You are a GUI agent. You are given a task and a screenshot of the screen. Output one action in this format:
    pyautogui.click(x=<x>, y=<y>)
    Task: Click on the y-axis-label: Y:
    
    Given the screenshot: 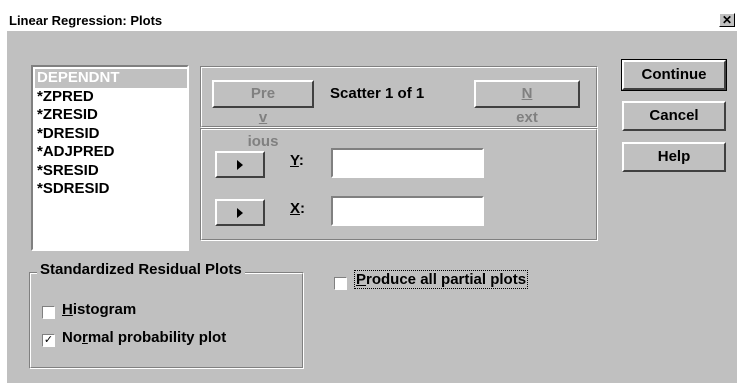 What is the action you would take?
    pyautogui.click(x=297, y=160)
    